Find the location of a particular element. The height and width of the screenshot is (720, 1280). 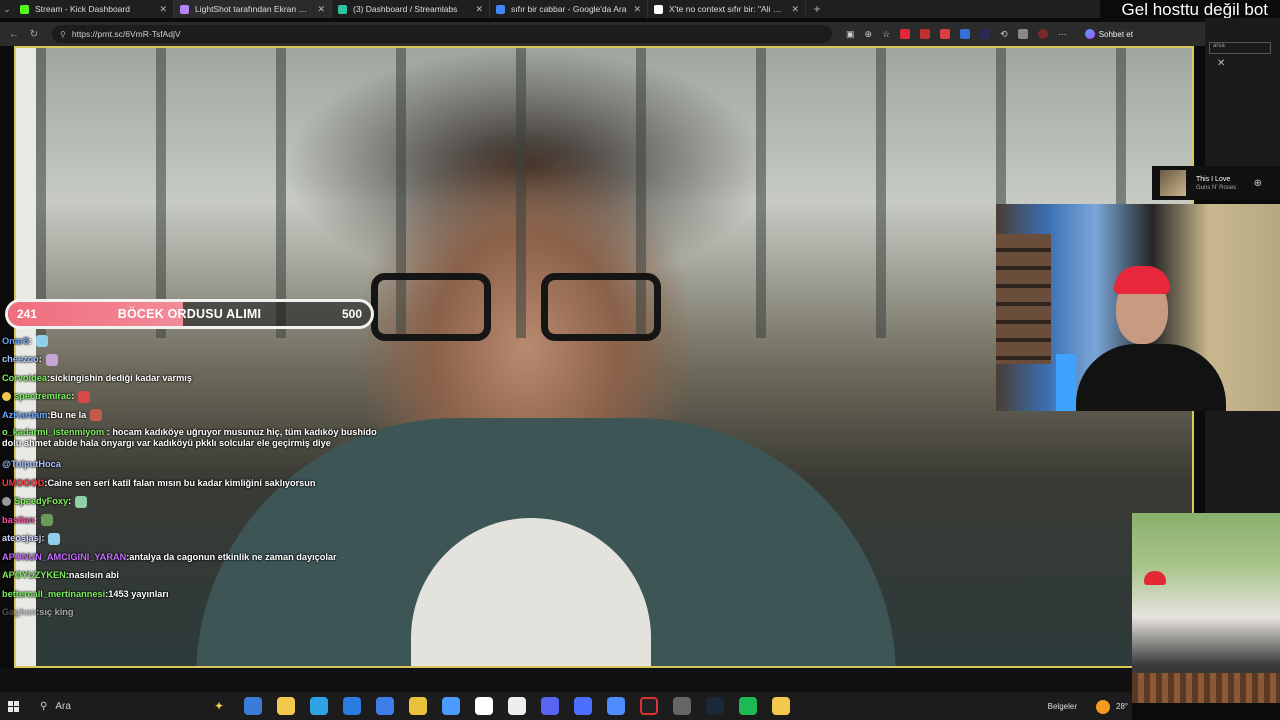

chat-username: ateosjasj is located at coordinates (21, 538).